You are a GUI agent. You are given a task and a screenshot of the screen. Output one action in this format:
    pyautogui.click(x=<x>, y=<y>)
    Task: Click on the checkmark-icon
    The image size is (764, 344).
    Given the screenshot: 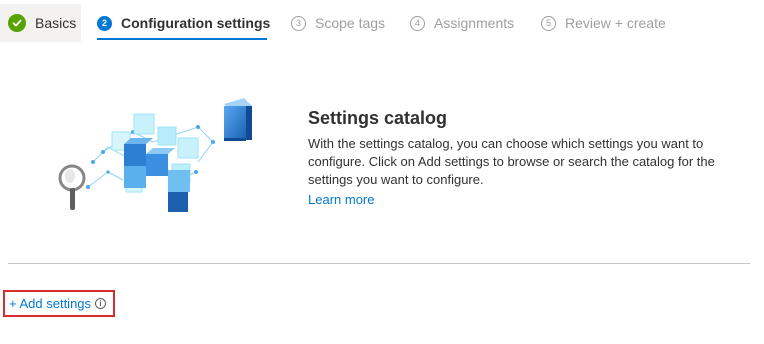 What is the action you would take?
    pyautogui.click(x=17, y=23)
    